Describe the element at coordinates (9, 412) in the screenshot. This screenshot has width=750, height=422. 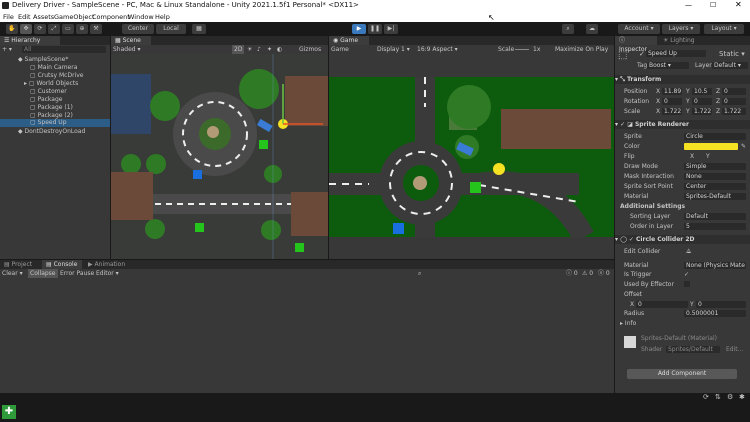
I see `plus-icon: ✚` at that location.